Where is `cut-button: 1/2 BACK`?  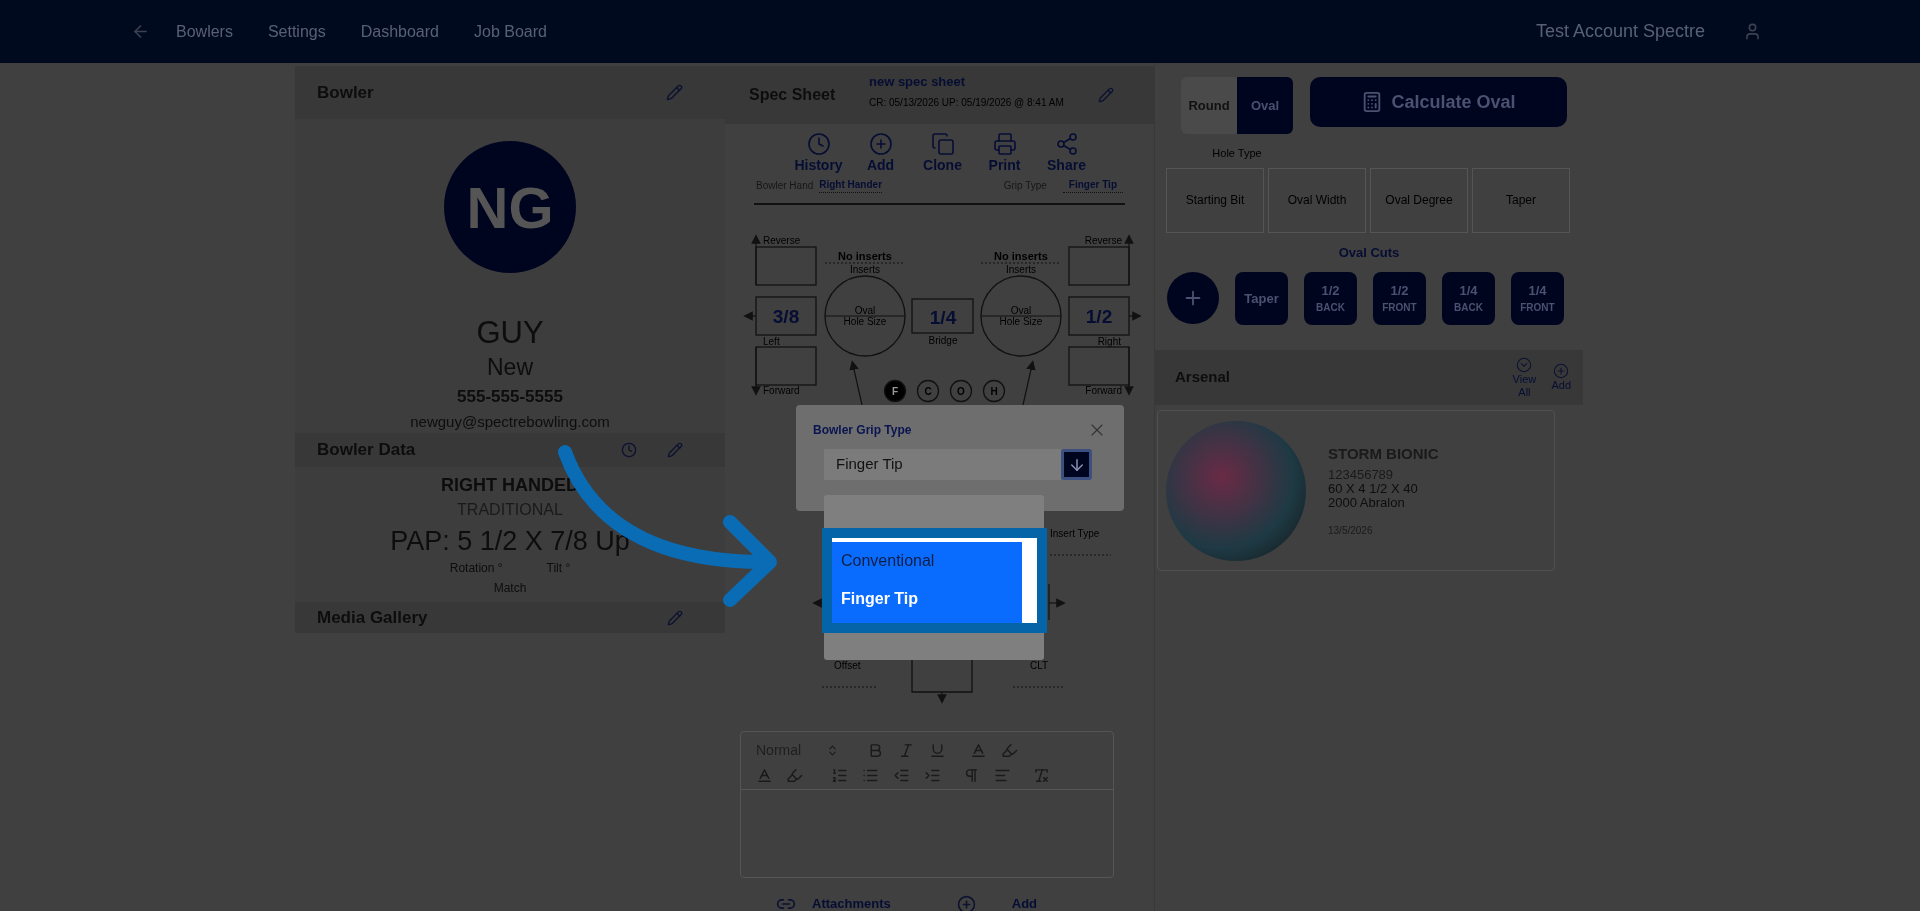
cut-button: 1/2 BACK is located at coordinates (1330, 298).